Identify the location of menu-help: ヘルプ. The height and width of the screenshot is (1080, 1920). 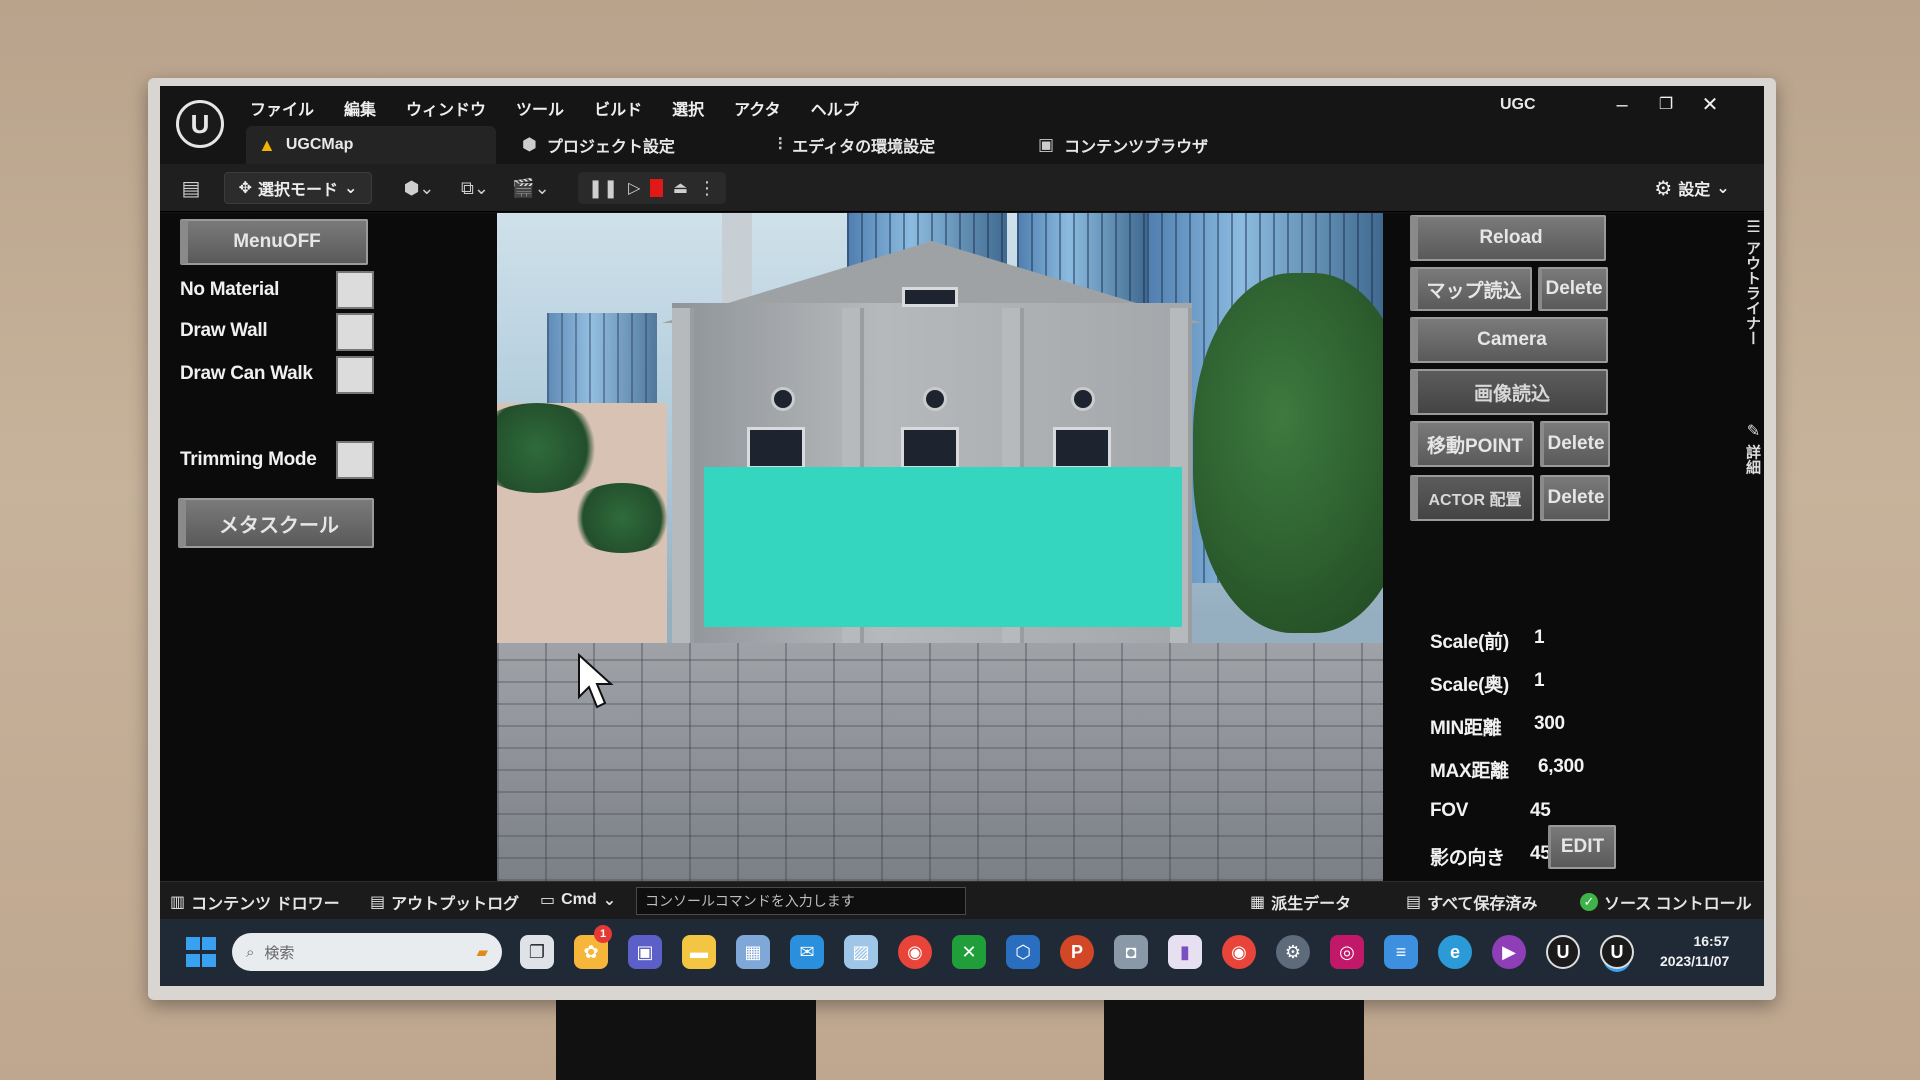
(835, 108).